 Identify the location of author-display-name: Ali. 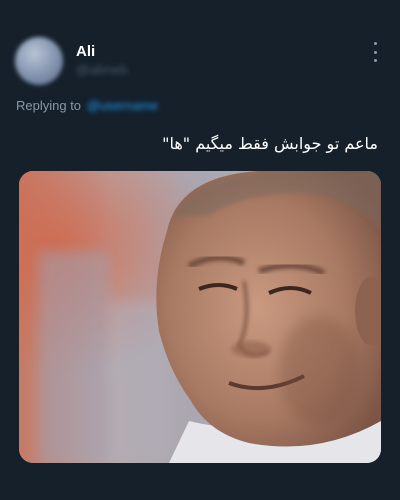
(85, 51).